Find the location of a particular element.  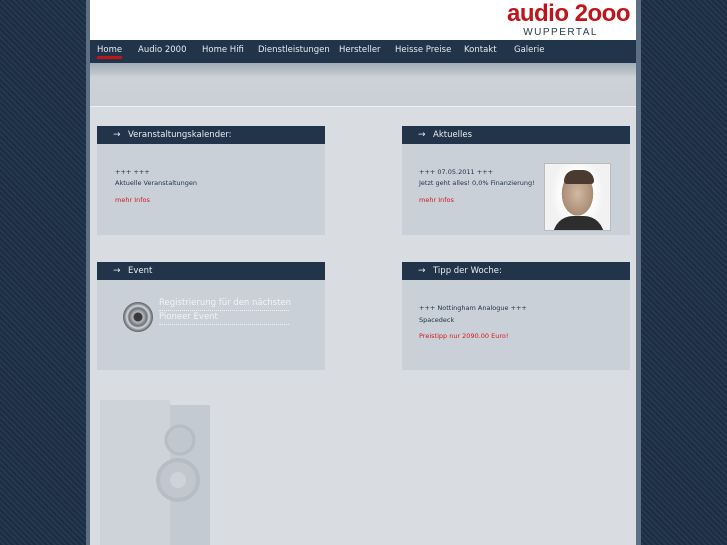

panel-header: → Event is located at coordinates (211, 271).